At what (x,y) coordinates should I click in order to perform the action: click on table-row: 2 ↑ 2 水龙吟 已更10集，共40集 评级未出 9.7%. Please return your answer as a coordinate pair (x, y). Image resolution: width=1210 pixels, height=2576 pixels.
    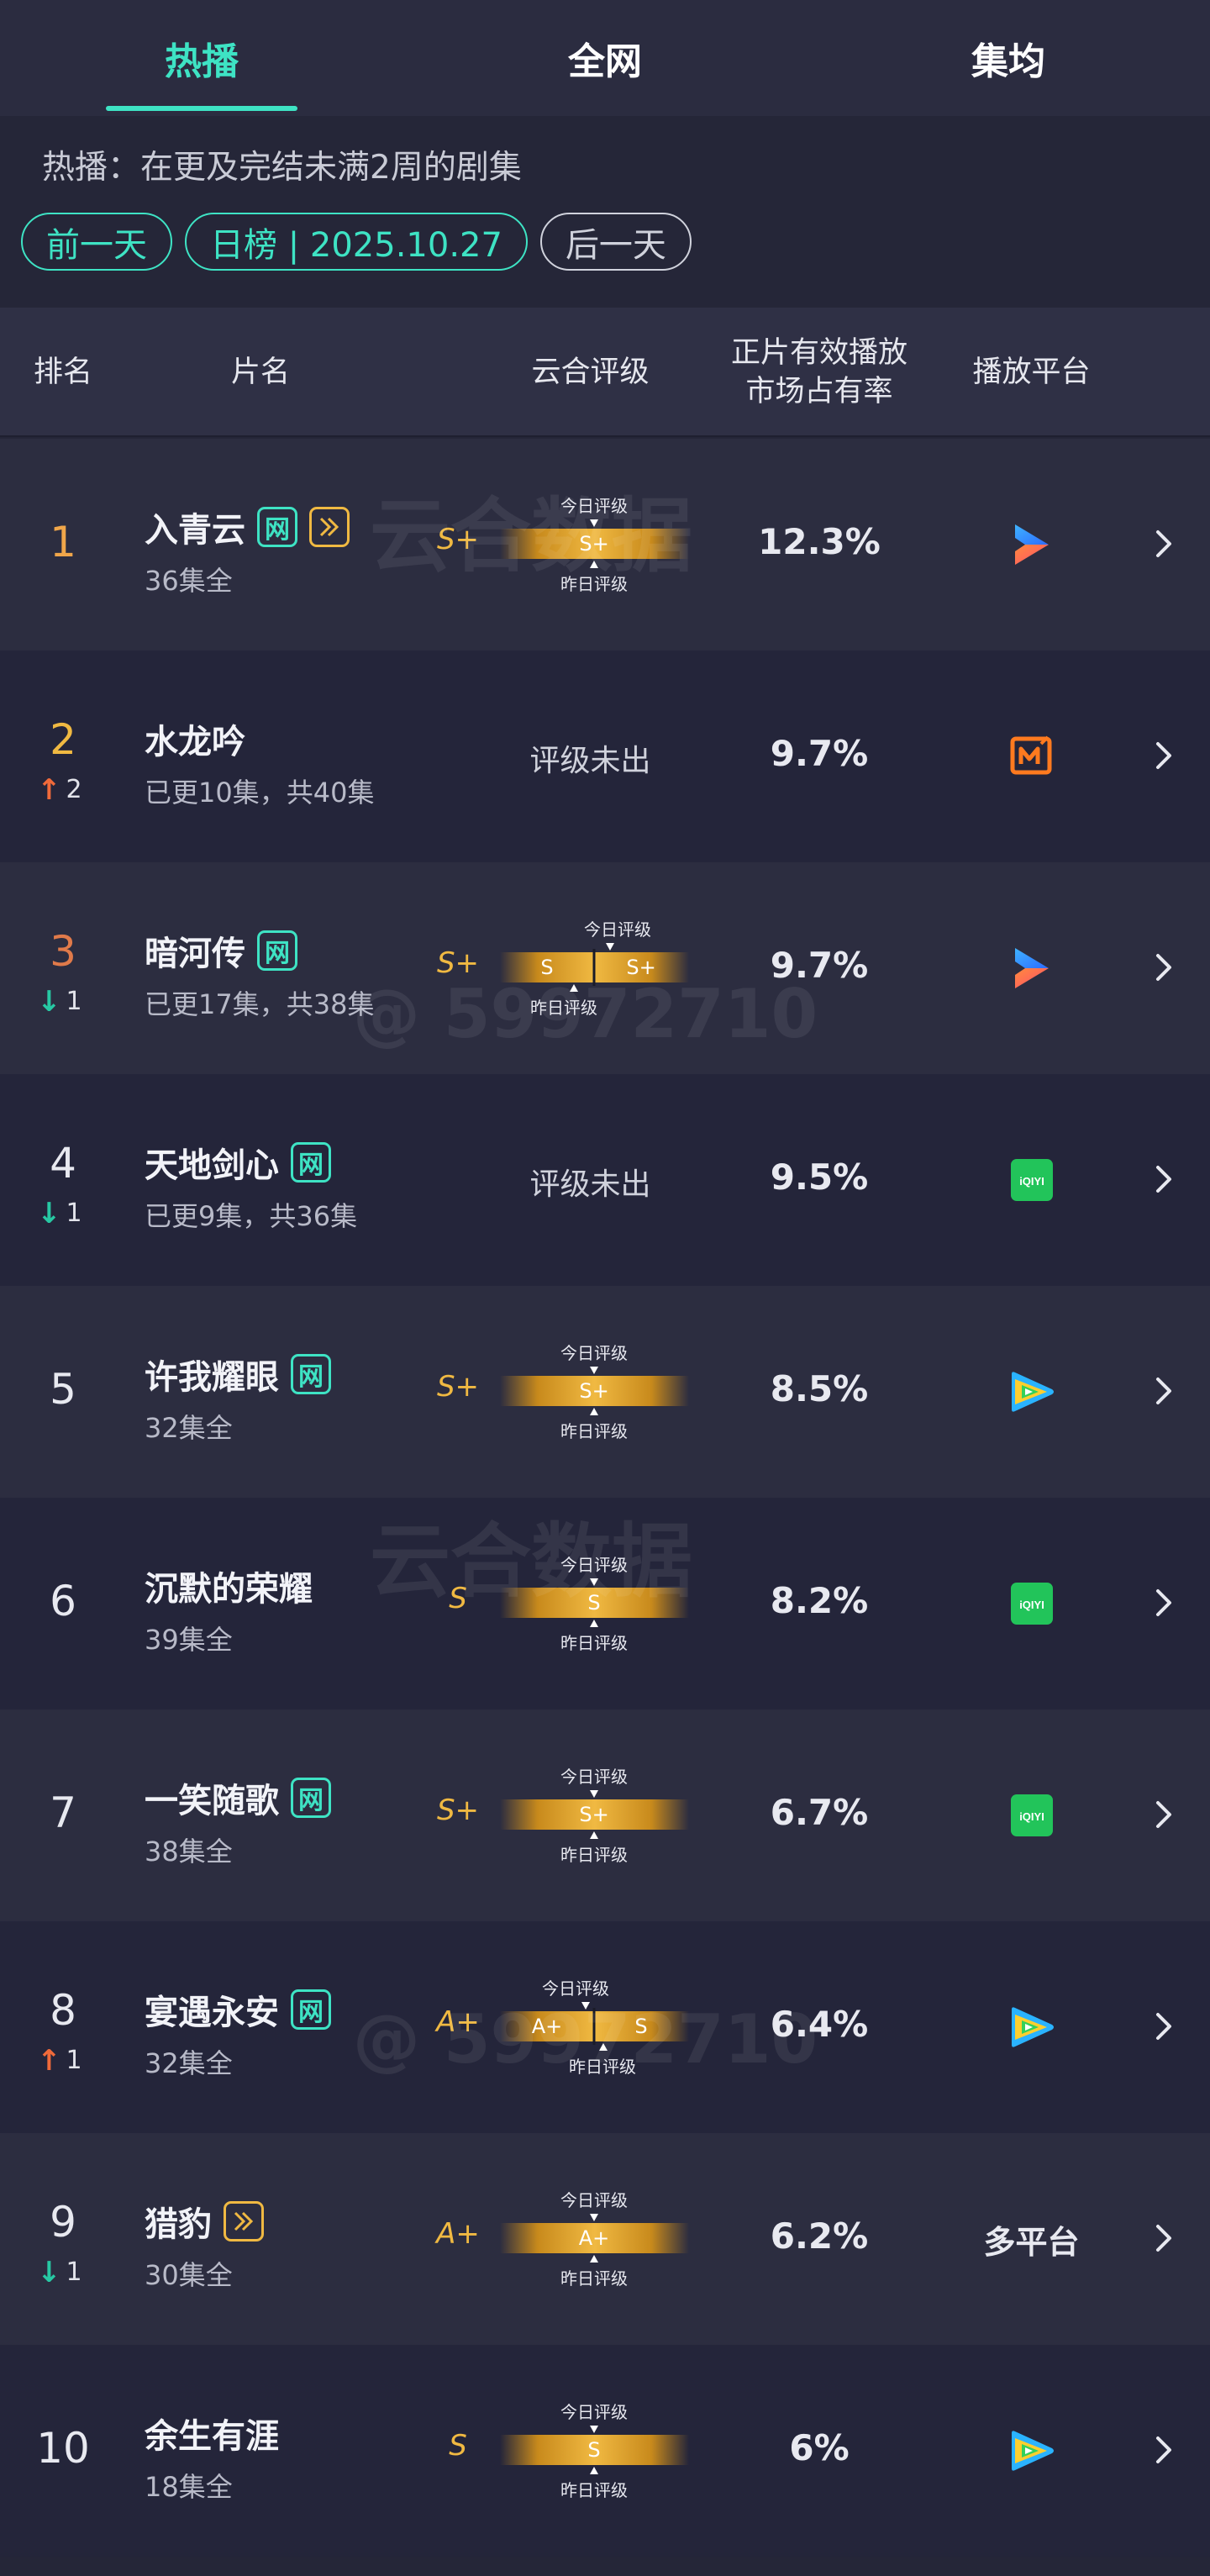
    Looking at the image, I should click on (605, 756).